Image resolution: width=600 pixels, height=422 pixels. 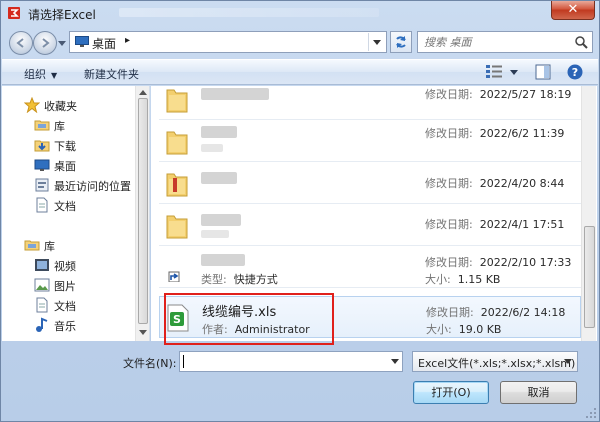 I want to click on app-icon, so click(x=14, y=13).